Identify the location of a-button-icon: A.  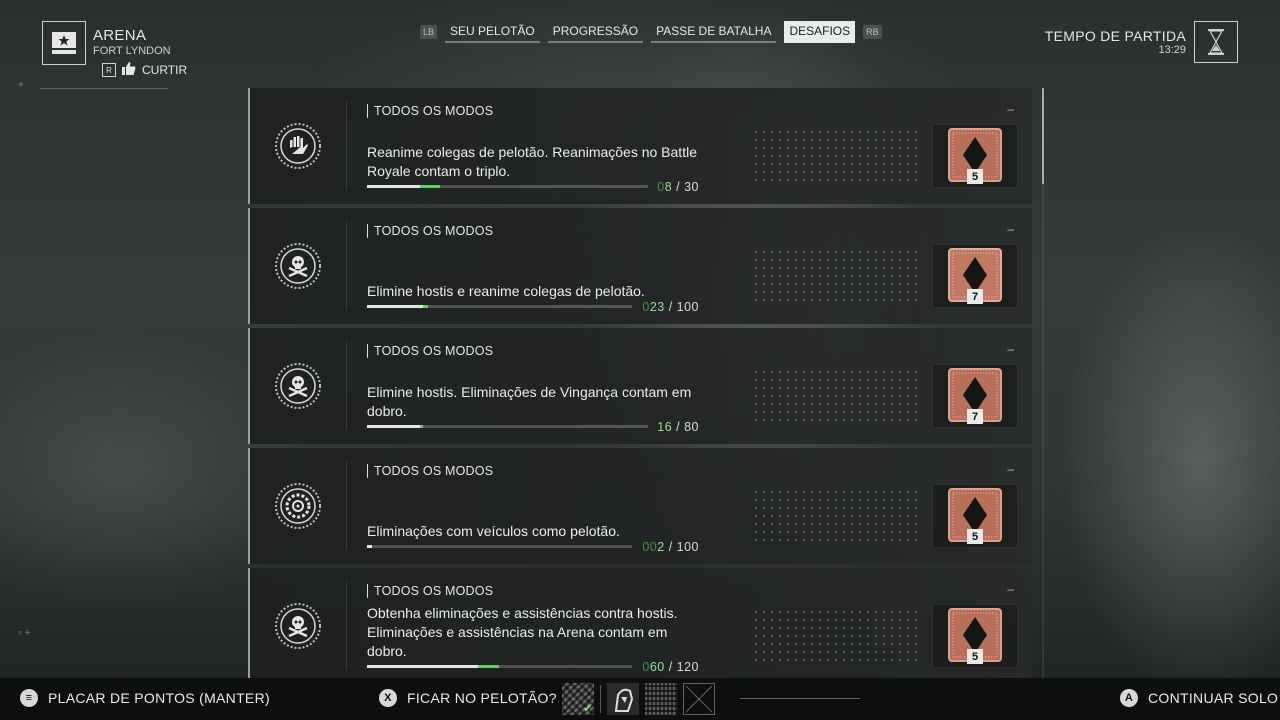
(1129, 698).